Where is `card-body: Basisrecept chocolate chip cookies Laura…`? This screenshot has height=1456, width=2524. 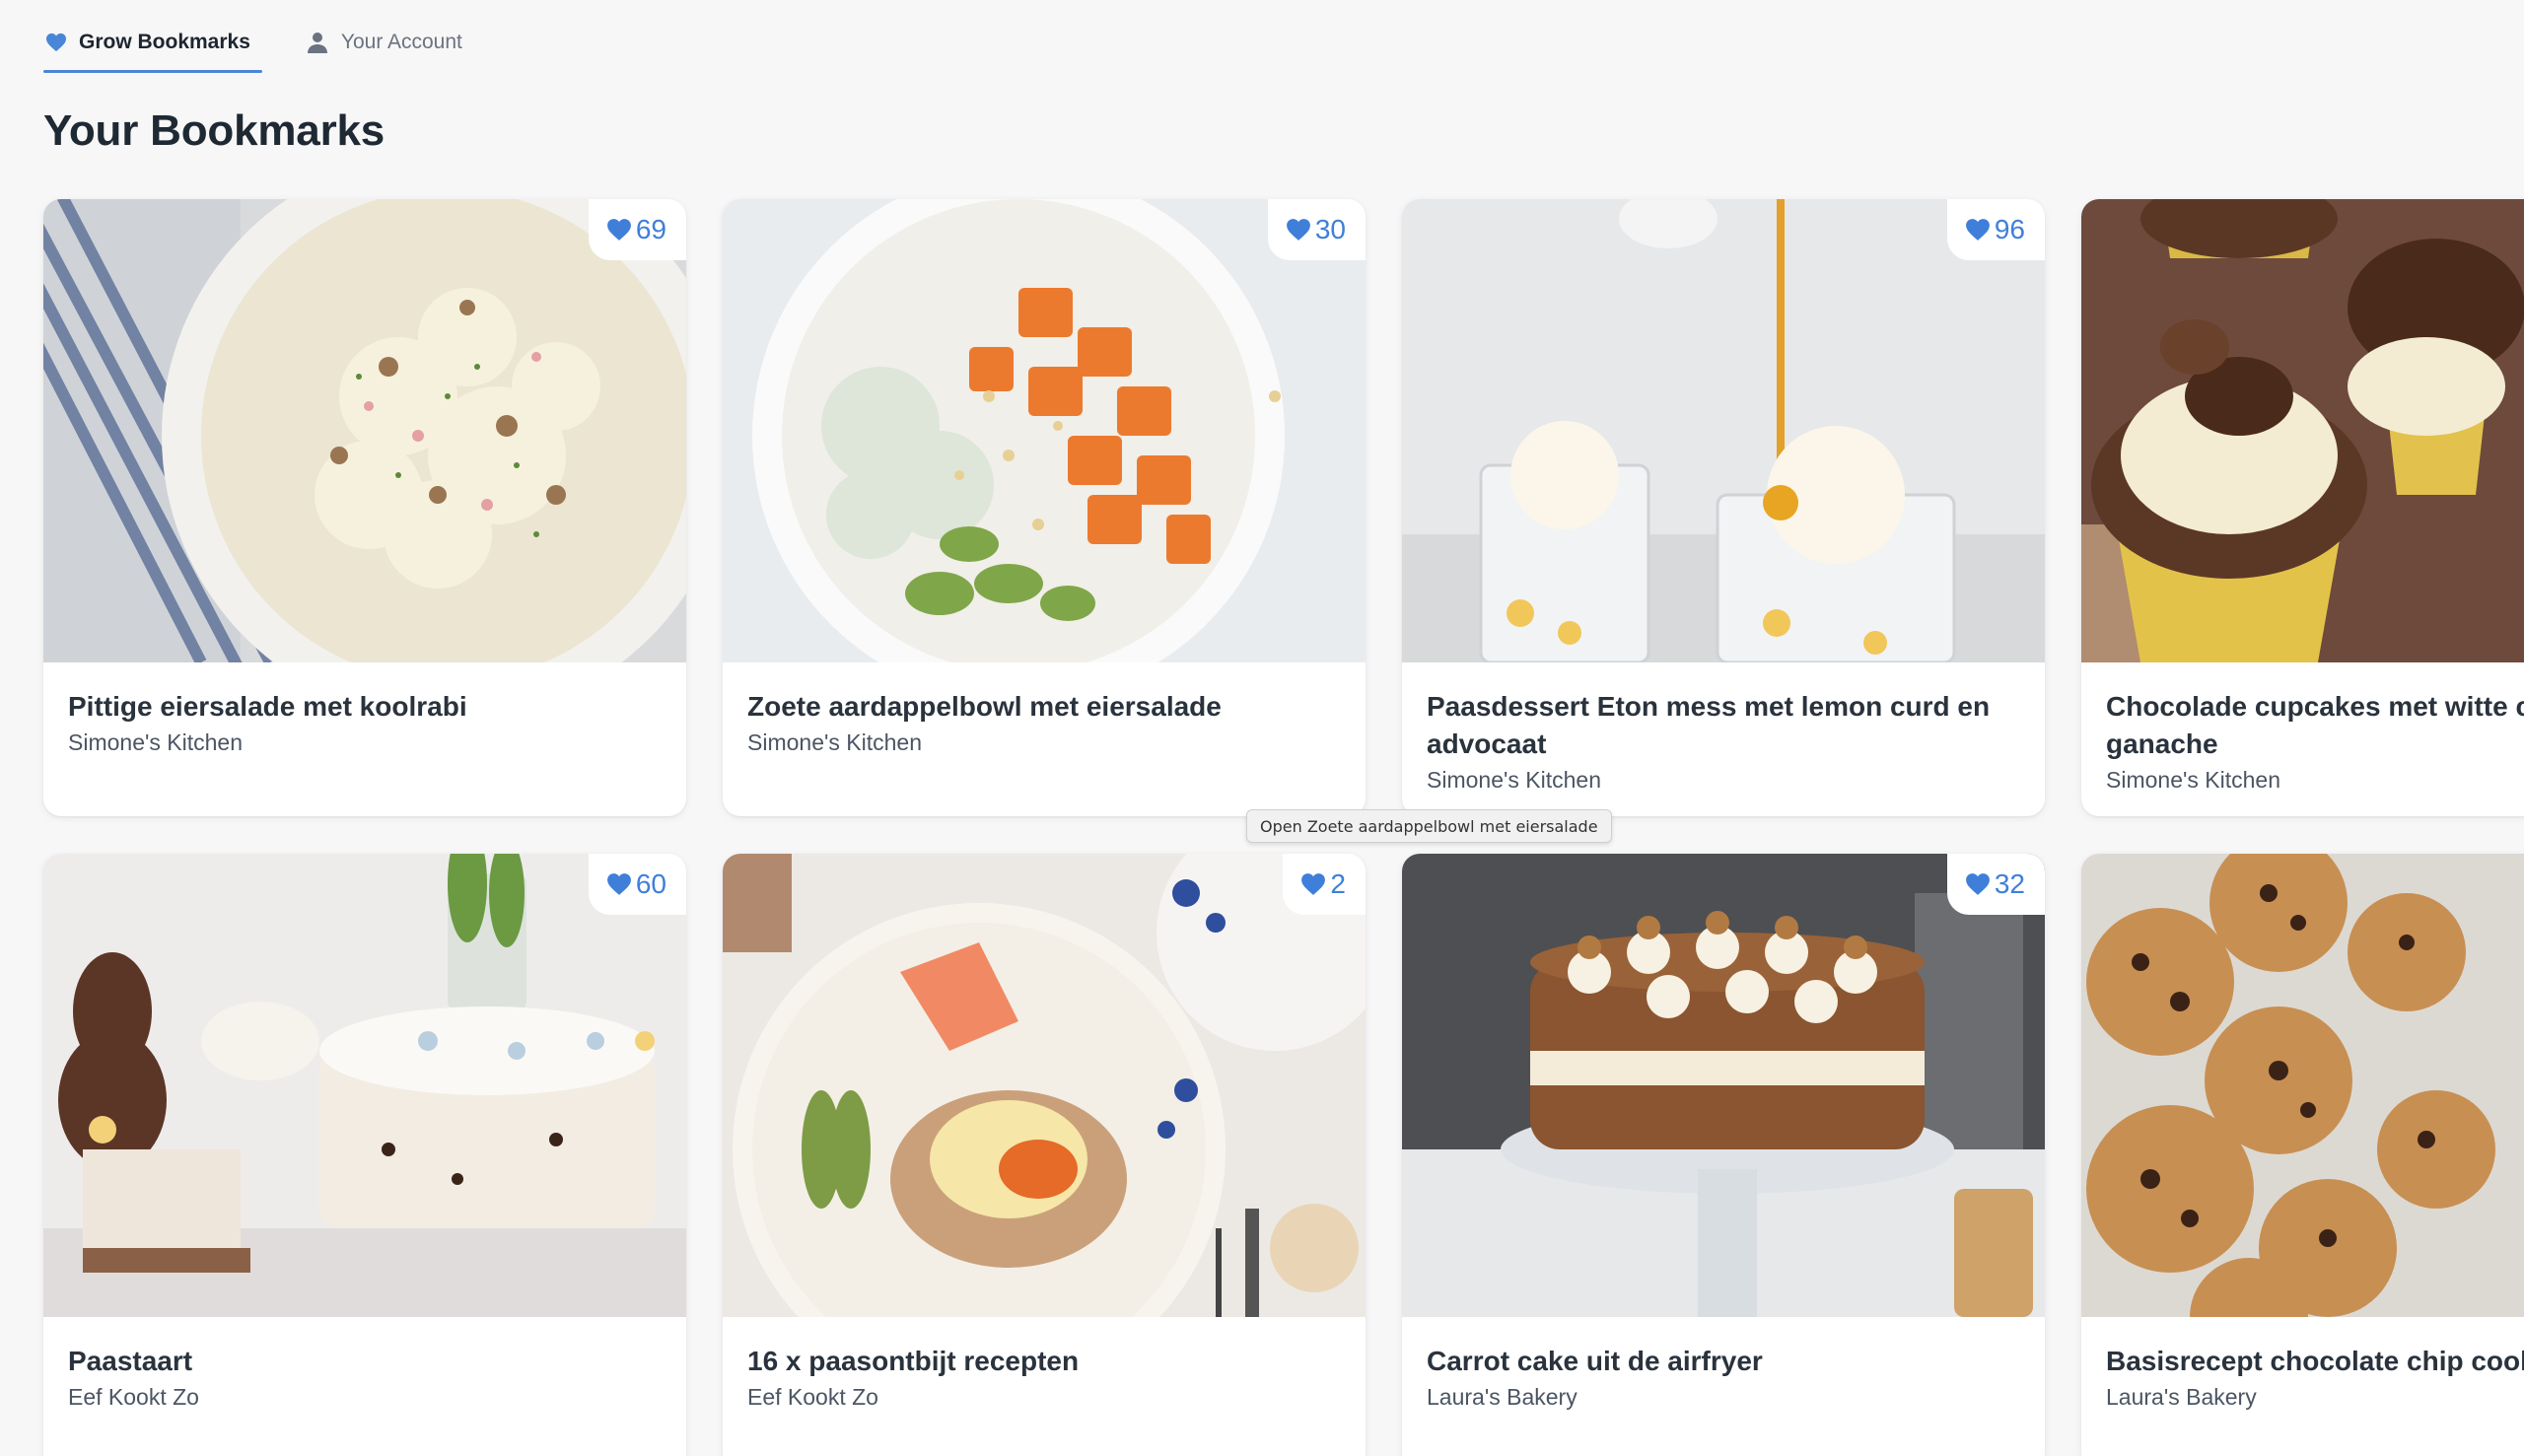
card-body: Basisrecept chocolate chip cookies Laura… is located at coordinates (2302, 1364).